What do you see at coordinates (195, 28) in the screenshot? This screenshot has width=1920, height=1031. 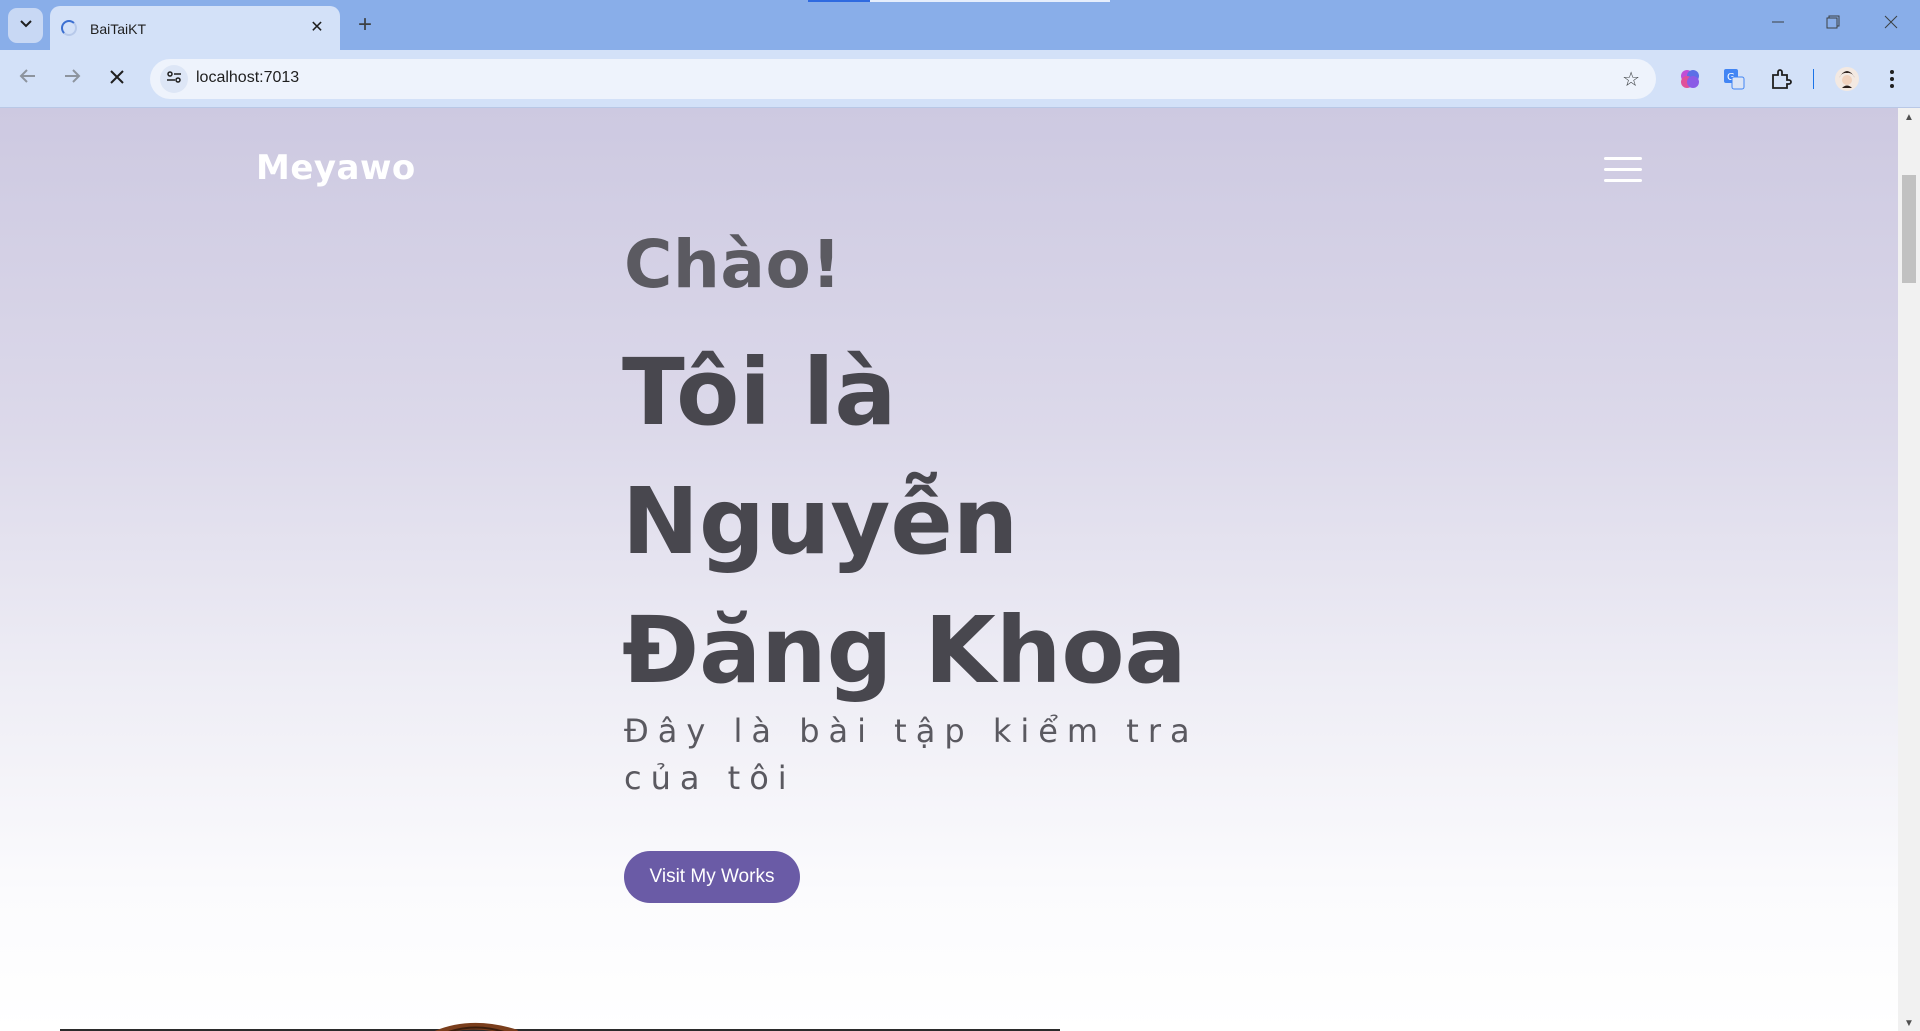 I see `browser-tab: BaiTaiKT ✕` at bounding box center [195, 28].